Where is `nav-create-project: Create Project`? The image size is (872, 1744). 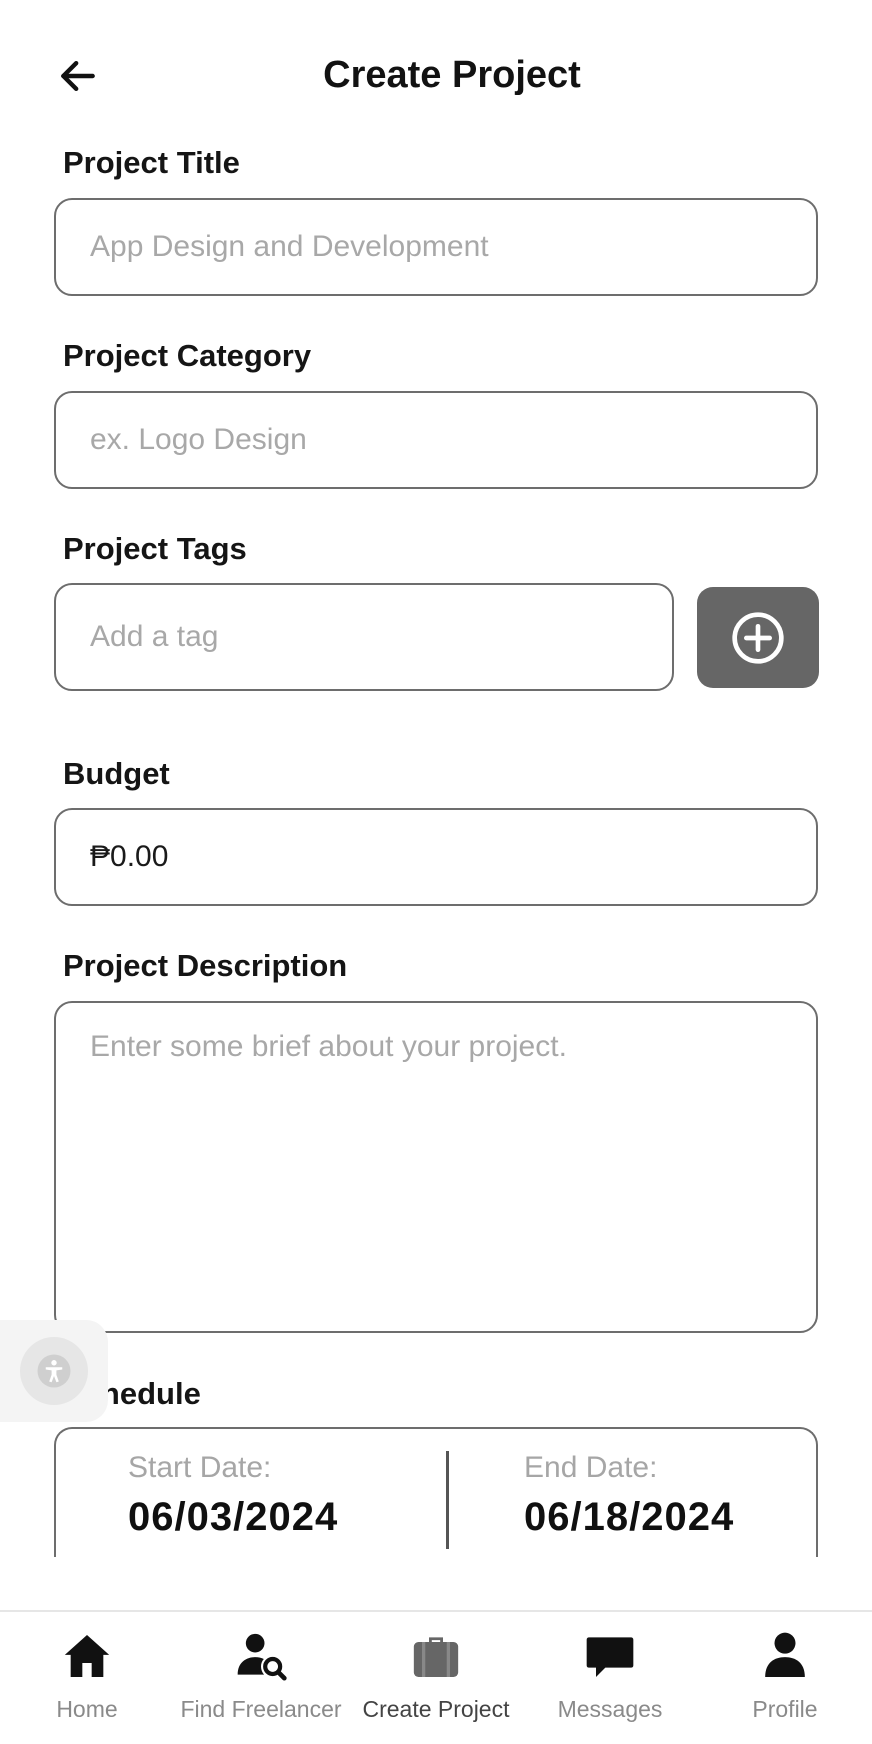
nav-create-project: Create Project is located at coordinates (436, 1678).